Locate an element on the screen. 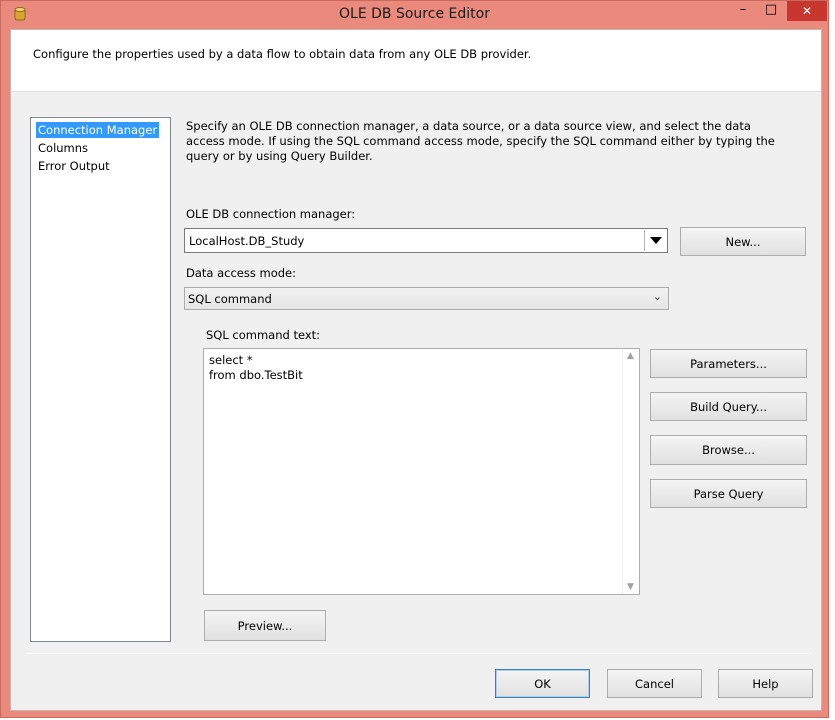 This screenshot has height=720, width=835. connection-manager-label: OLE DB connection manager: is located at coordinates (271, 214).